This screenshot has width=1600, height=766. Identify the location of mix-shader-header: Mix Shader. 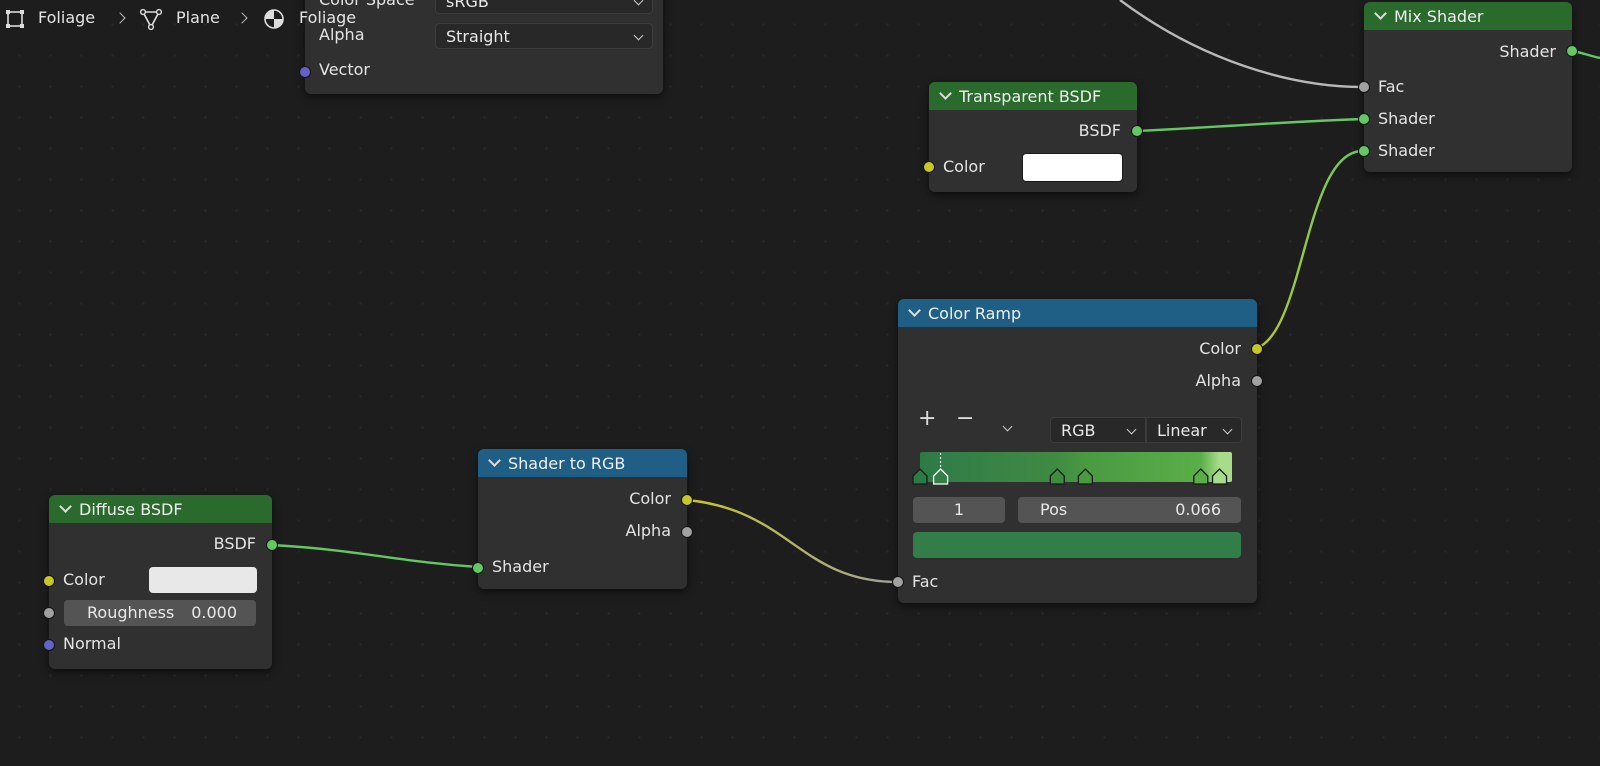
(1468, 16).